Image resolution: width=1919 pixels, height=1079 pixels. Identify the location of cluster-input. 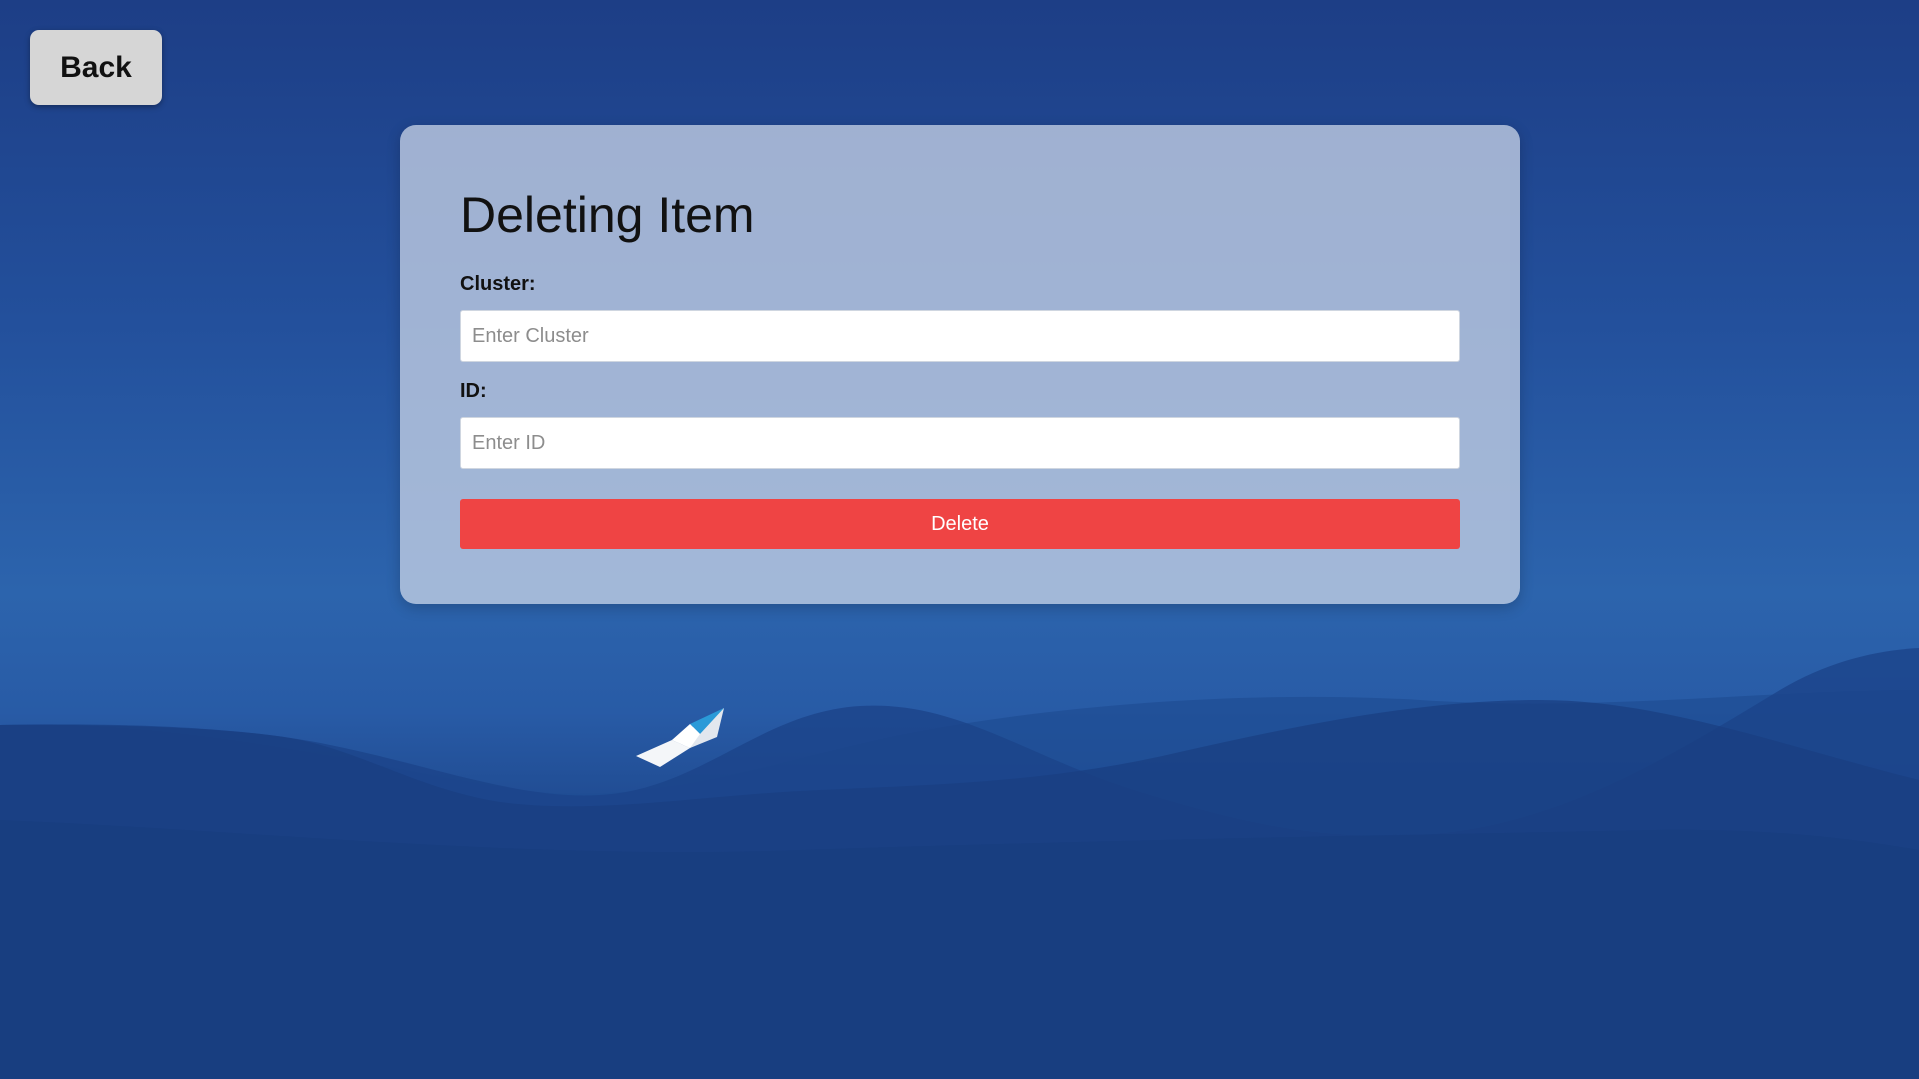
(960, 336).